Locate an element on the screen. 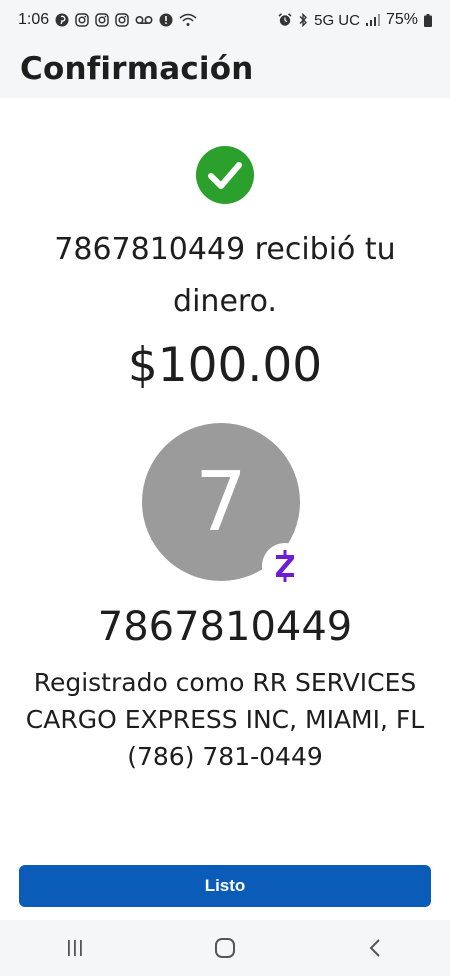 The image size is (450, 976). alarm-icon is located at coordinates (285, 20).